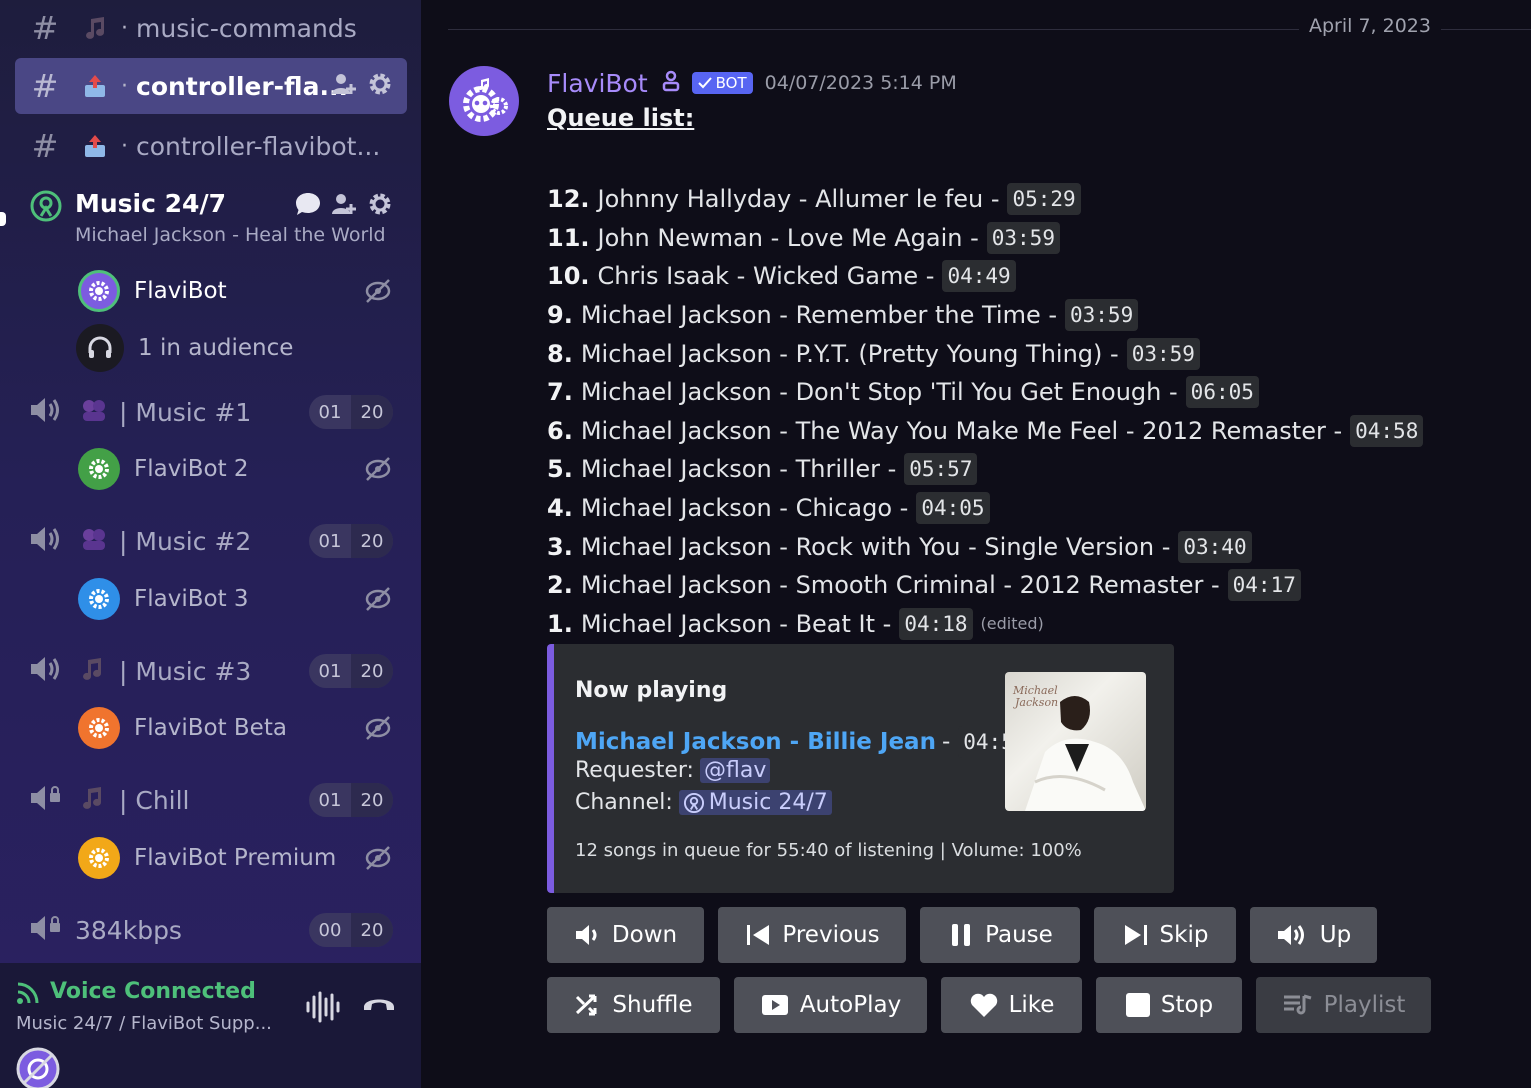 This screenshot has height=1088, width=1531. I want to click on volume-down-icon, so click(586, 935).